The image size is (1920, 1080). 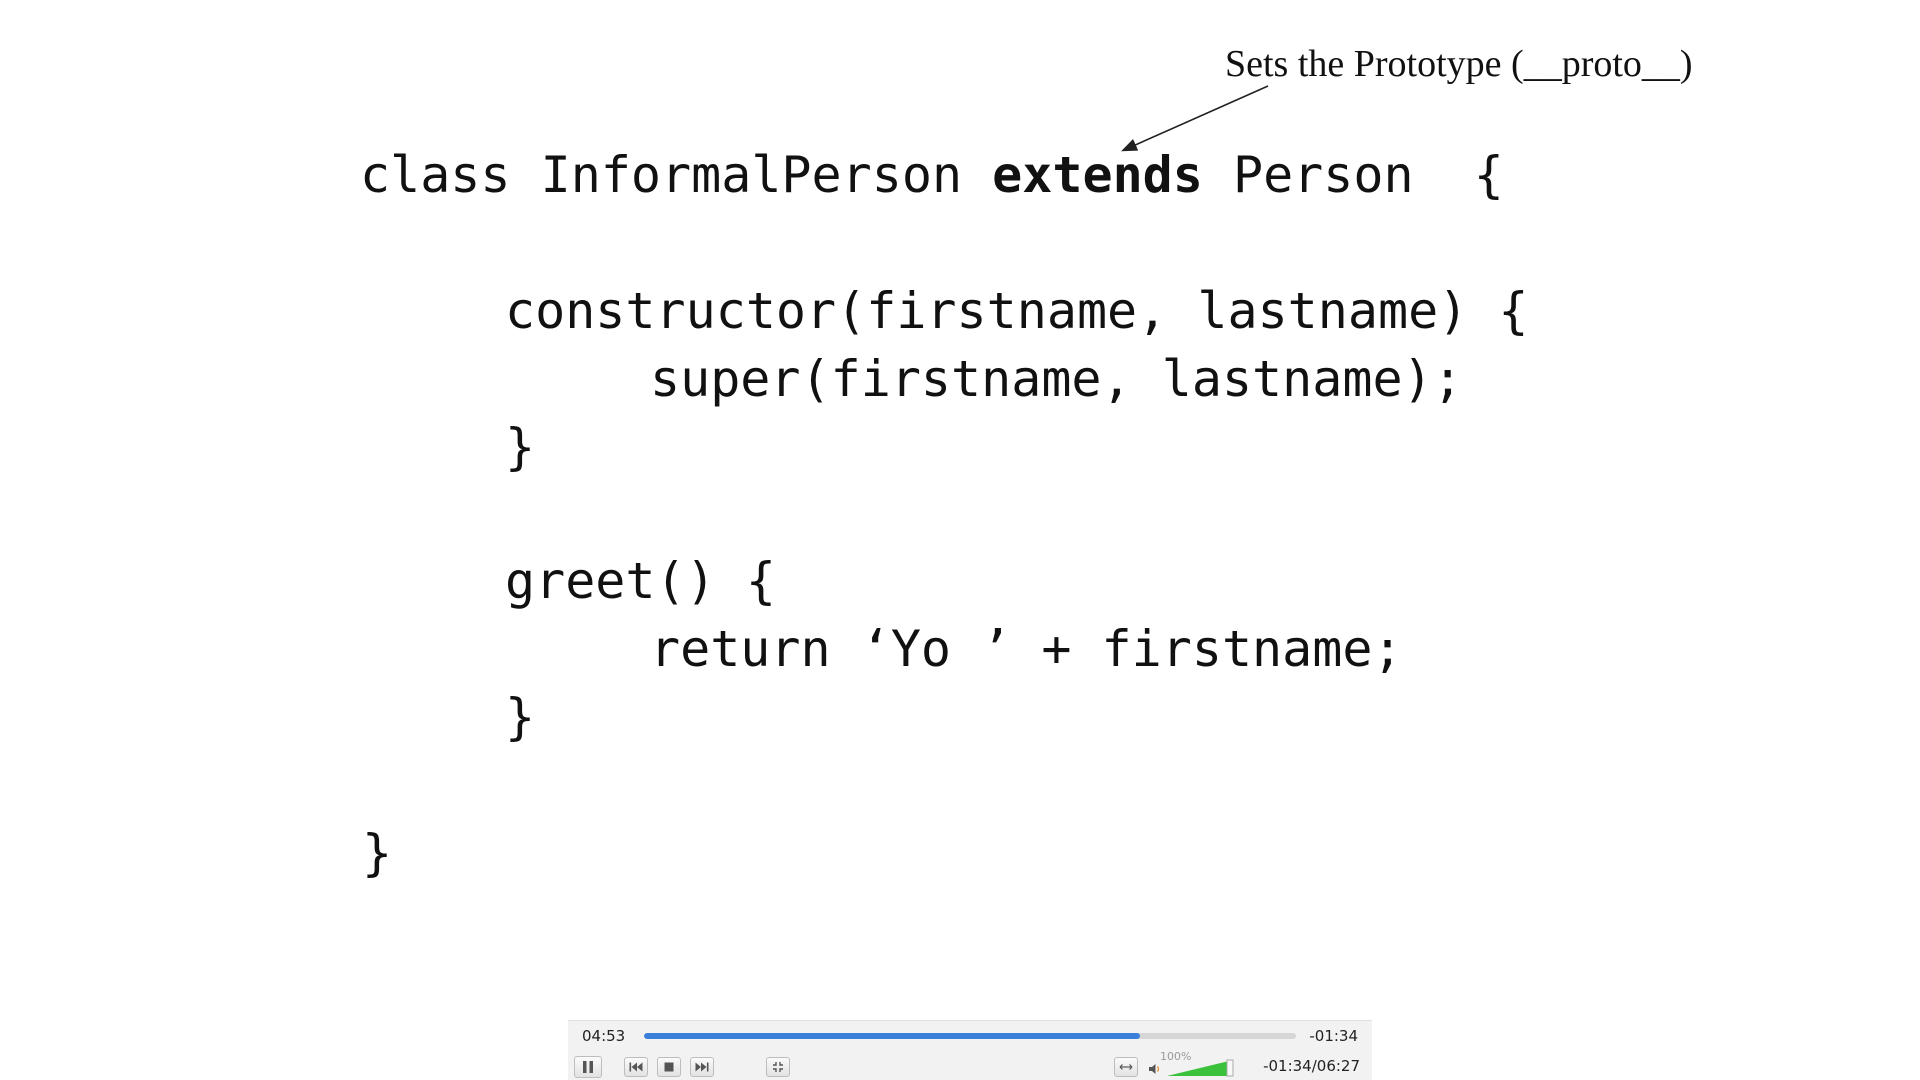 I want to click on super-call-line: super(firstname, lastname);, so click(x=1056, y=379).